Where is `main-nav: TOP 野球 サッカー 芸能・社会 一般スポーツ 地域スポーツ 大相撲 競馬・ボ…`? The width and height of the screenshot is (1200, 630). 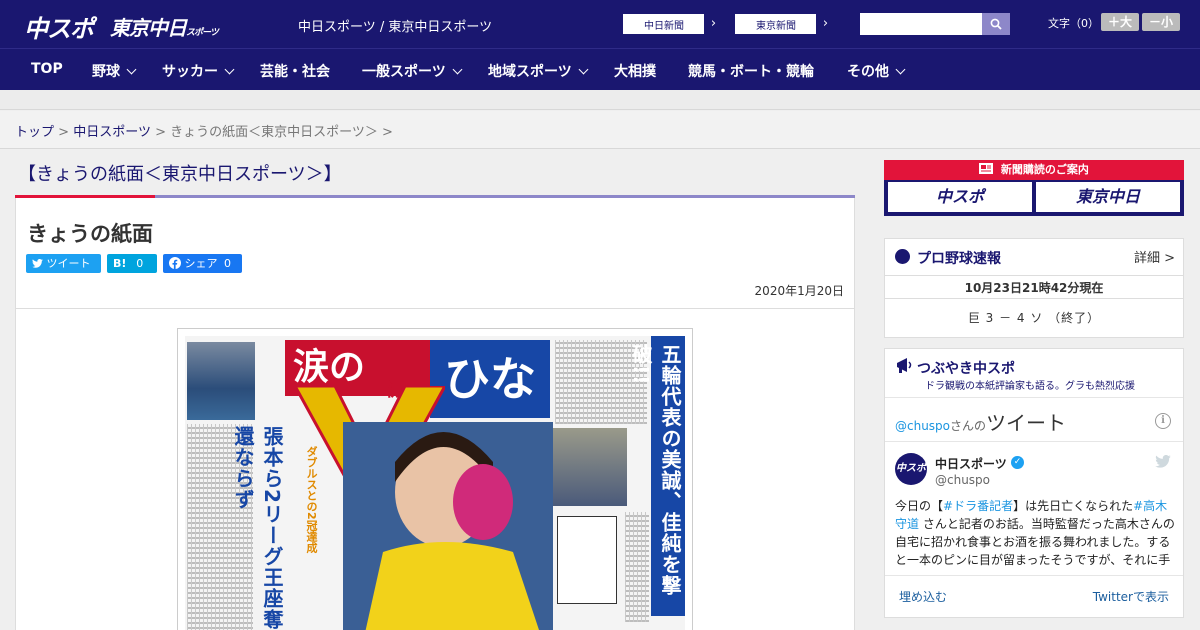
main-nav: TOP 野球 サッカー 芸能・社会 一般スポーツ 地域スポーツ 大相撲 競馬・ボ… is located at coordinates (600, 69).